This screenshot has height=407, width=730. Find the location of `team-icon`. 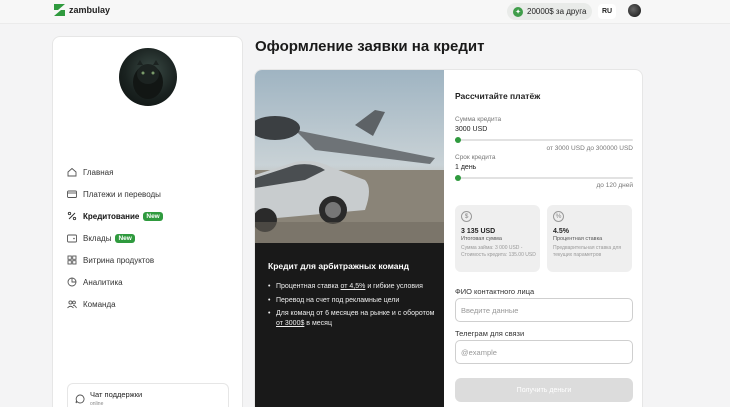

team-icon is located at coordinates (72, 304).